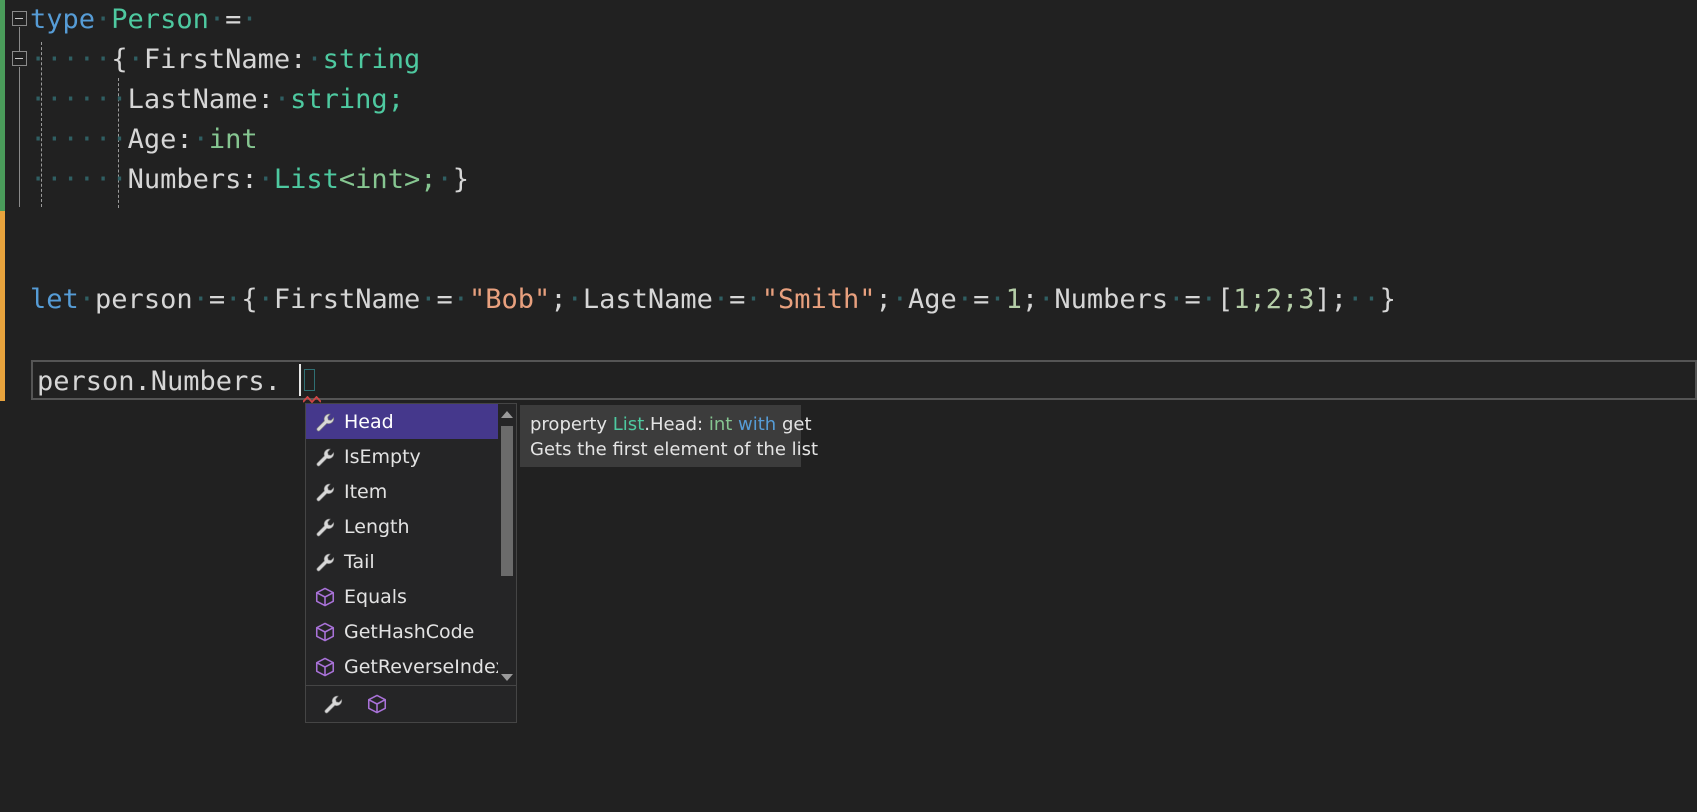 This screenshot has height=812, width=1697. I want to click on code-token: LastName:, so click(200, 99).